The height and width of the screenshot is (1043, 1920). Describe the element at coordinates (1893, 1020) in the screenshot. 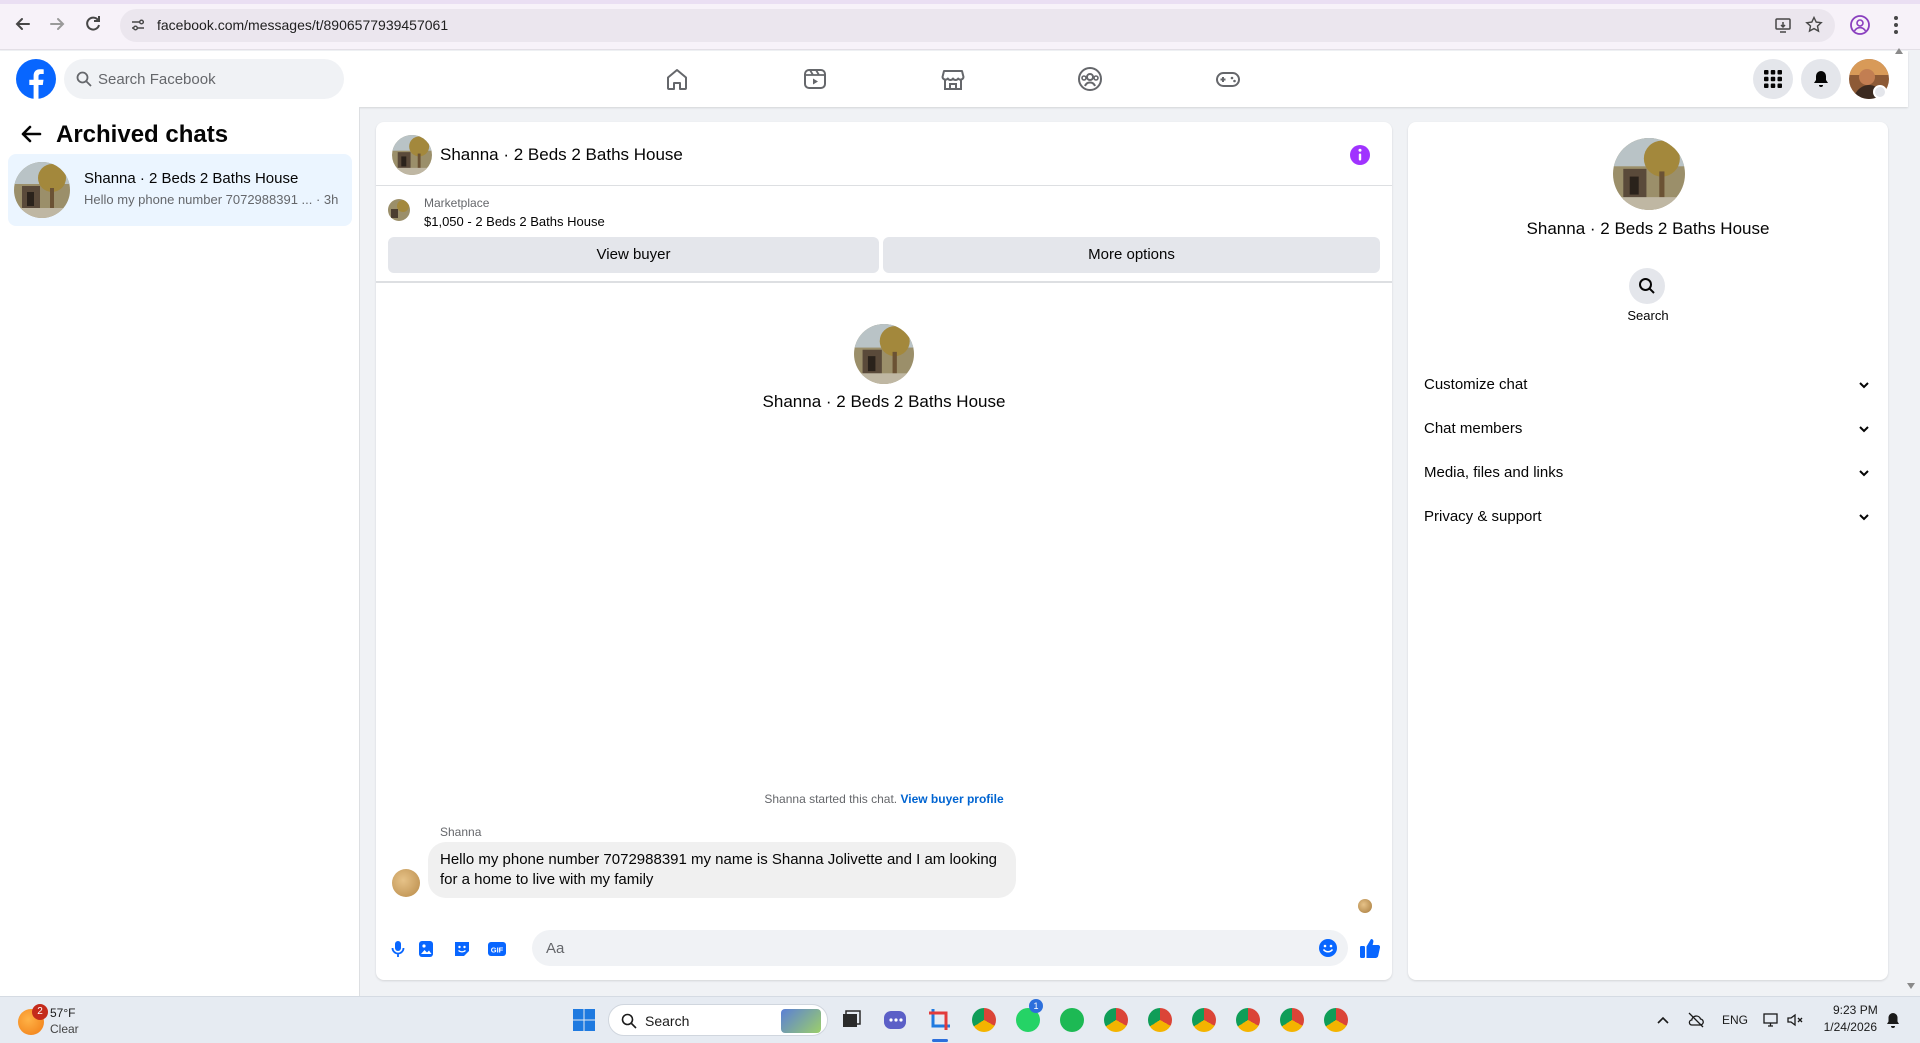

I see `notification-bell-icon` at that location.